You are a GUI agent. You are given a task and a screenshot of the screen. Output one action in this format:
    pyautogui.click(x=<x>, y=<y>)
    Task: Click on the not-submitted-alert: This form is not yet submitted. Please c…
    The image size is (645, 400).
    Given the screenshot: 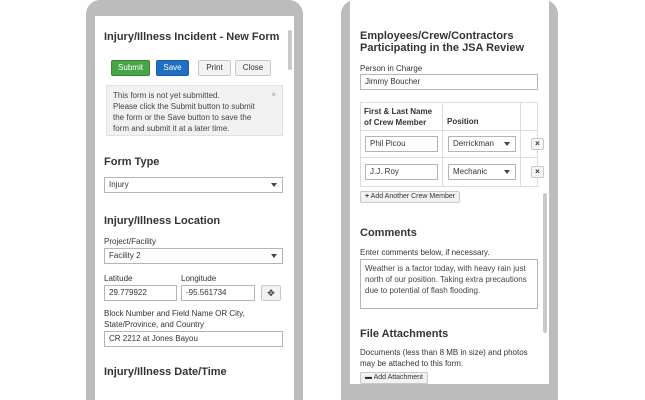 What is the action you would take?
    pyautogui.click(x=194, y=110)
    